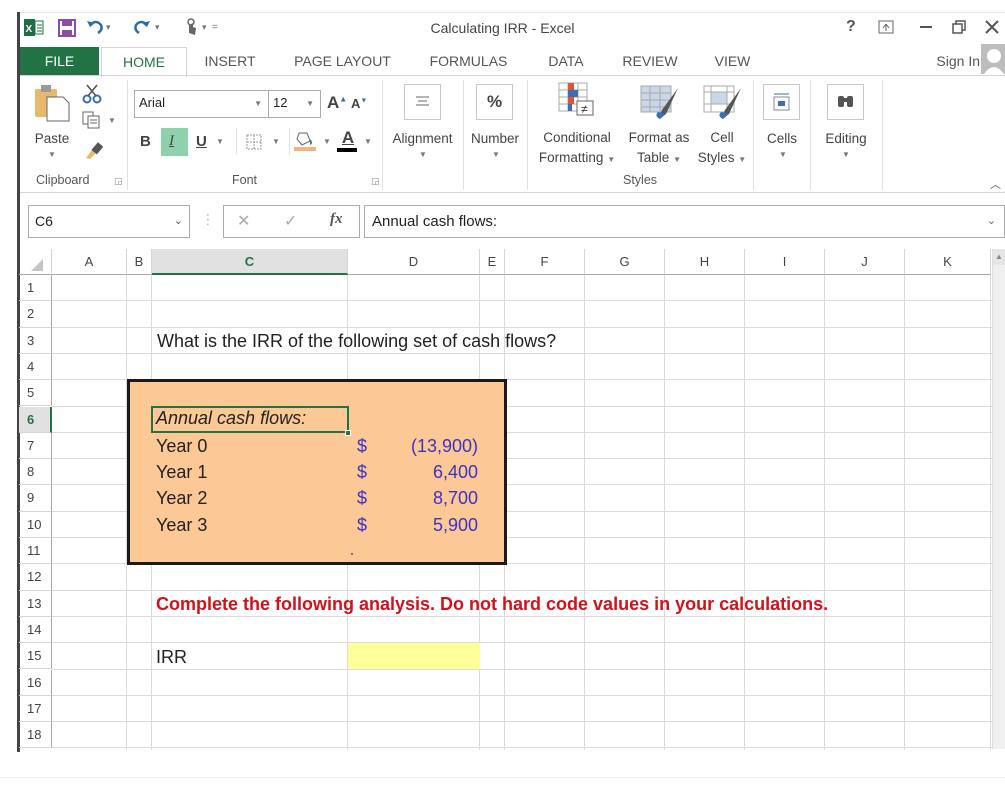  I want to click on format-painter-icon, so click(94, 150).